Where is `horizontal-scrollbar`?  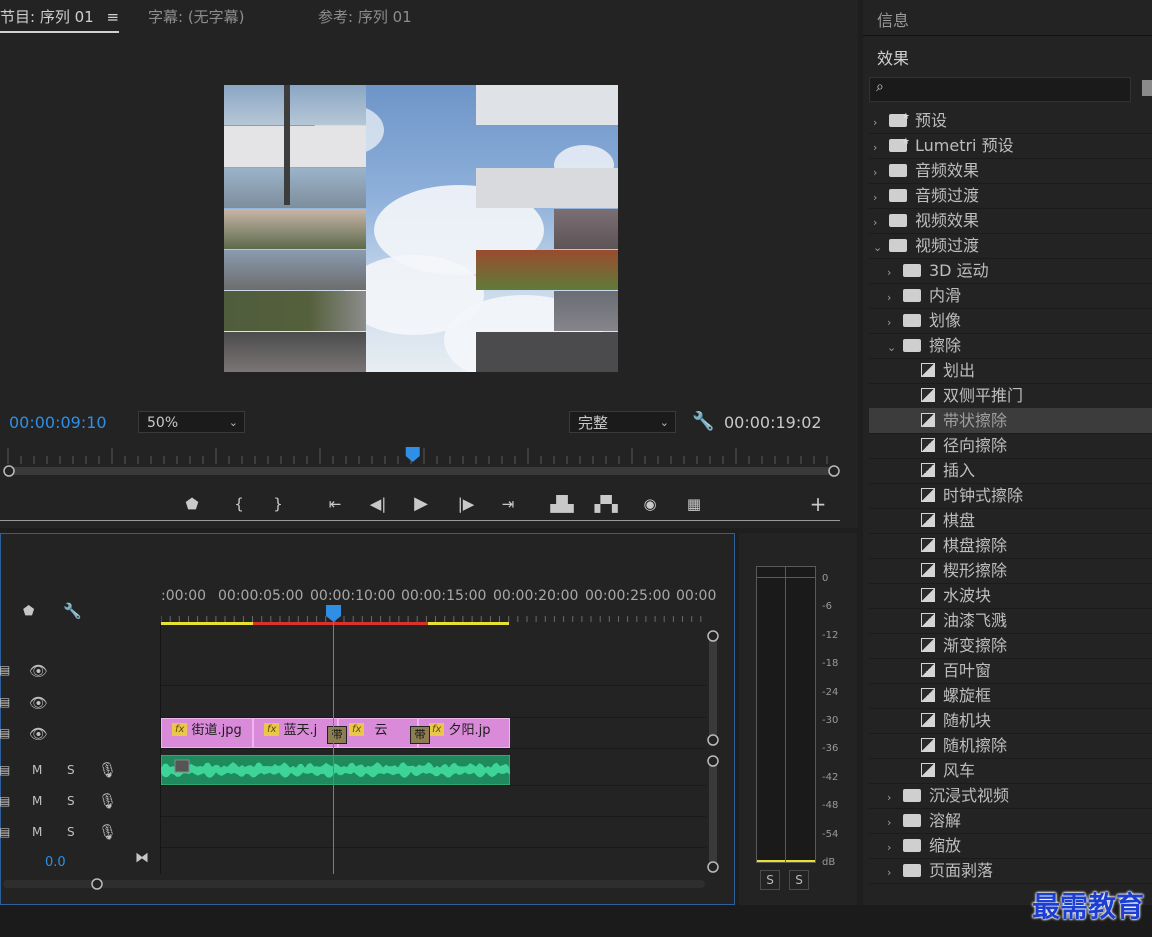
horizontal-scrollbar is located at coordinates (356, 884).